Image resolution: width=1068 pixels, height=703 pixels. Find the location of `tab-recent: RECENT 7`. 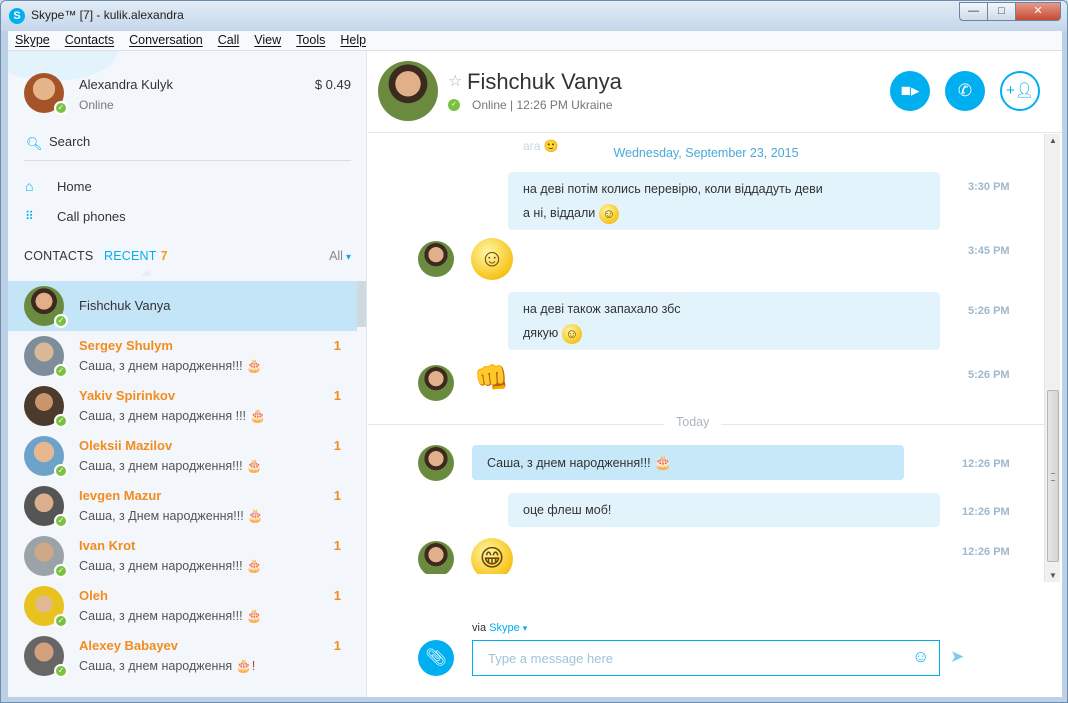

tab-recent: RECENT 7 is located at coordinates (136, 256).